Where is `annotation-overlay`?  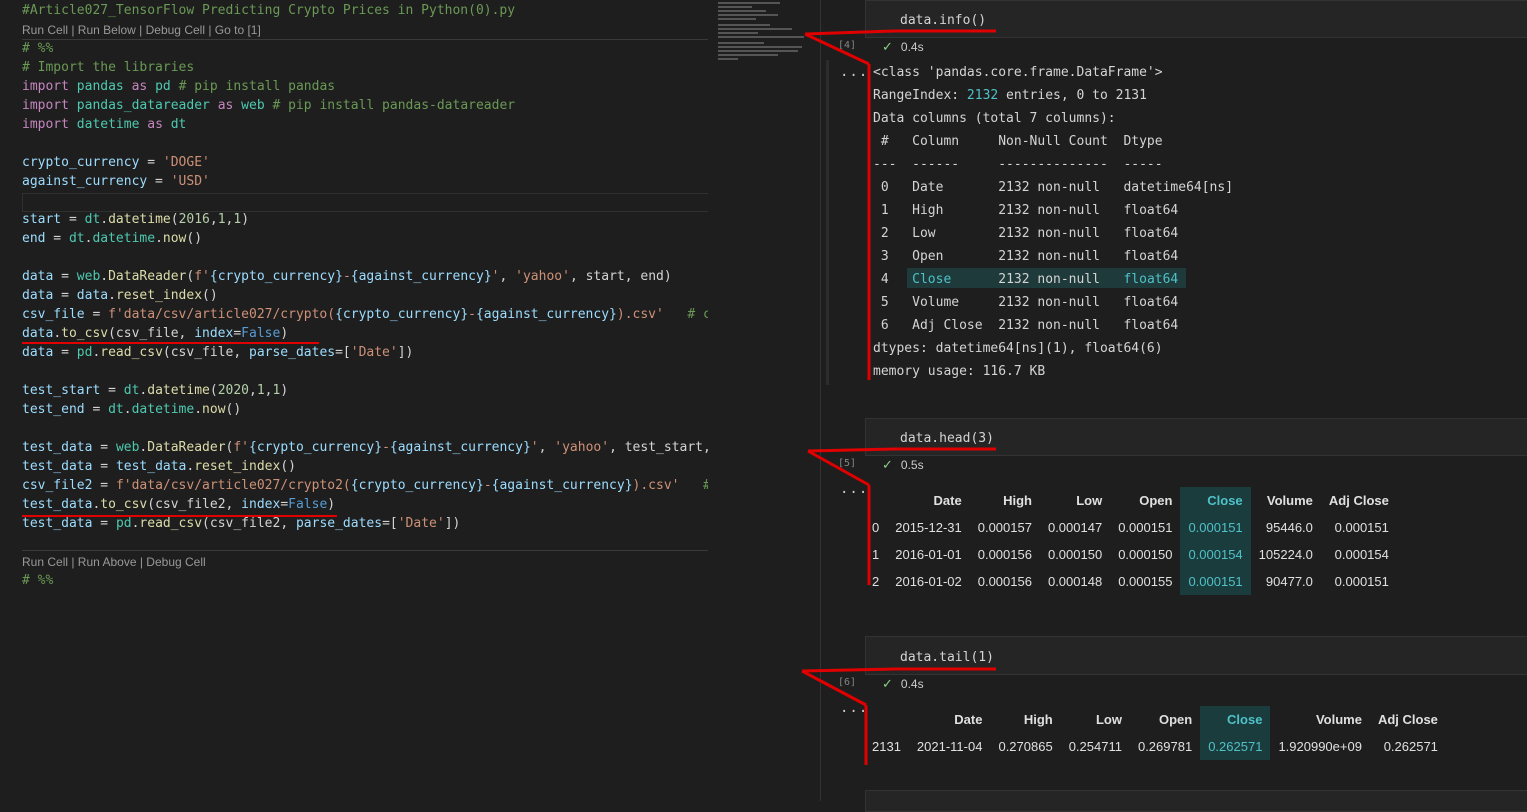 annotation-overlay is located at coordinates (898, 397).